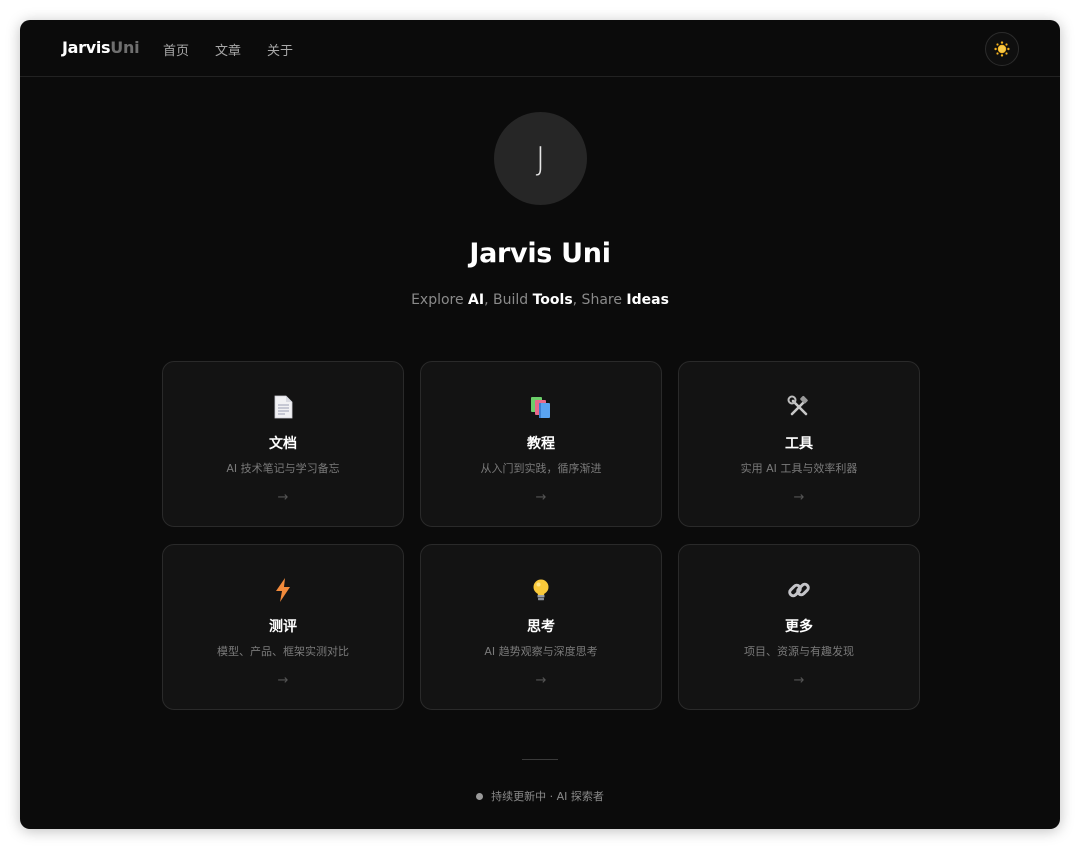 This screenshot has height=849, width=1080. What do you see at coordinates (176, 49) in the screenshot?
I see `nav-link-home: 首页` at bounding box center [176, 49].